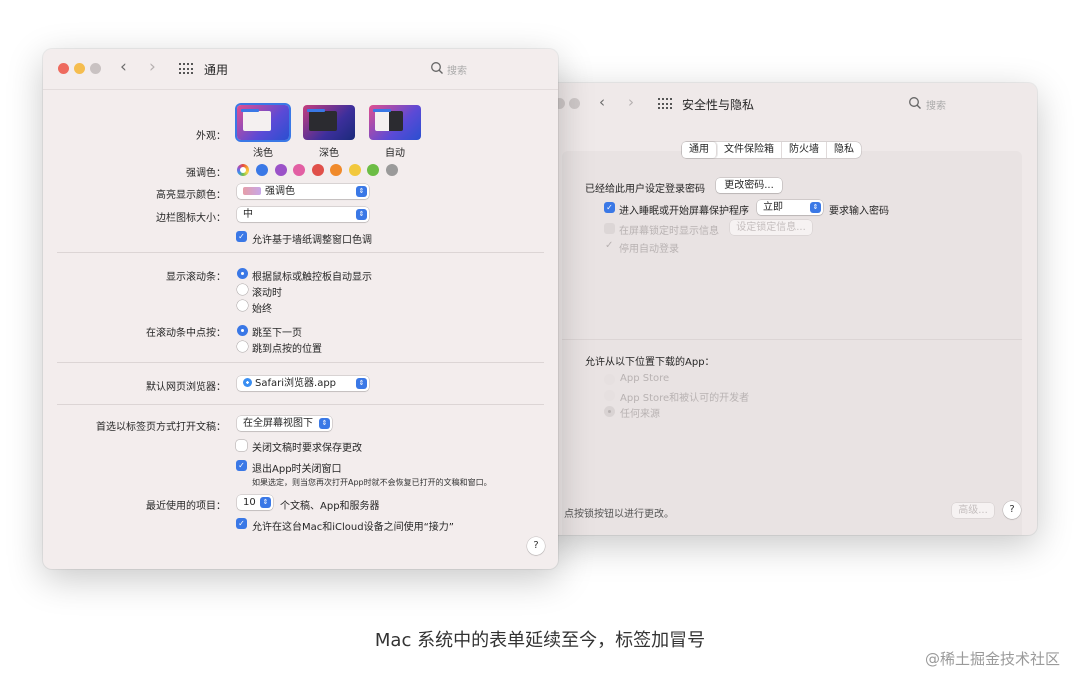 This screenshot has width=1080, height=688. What do you see at coordinates (329, 122) in the screenshot?
I see `appearance-dark-thumb` at bounding box center [329, 122].